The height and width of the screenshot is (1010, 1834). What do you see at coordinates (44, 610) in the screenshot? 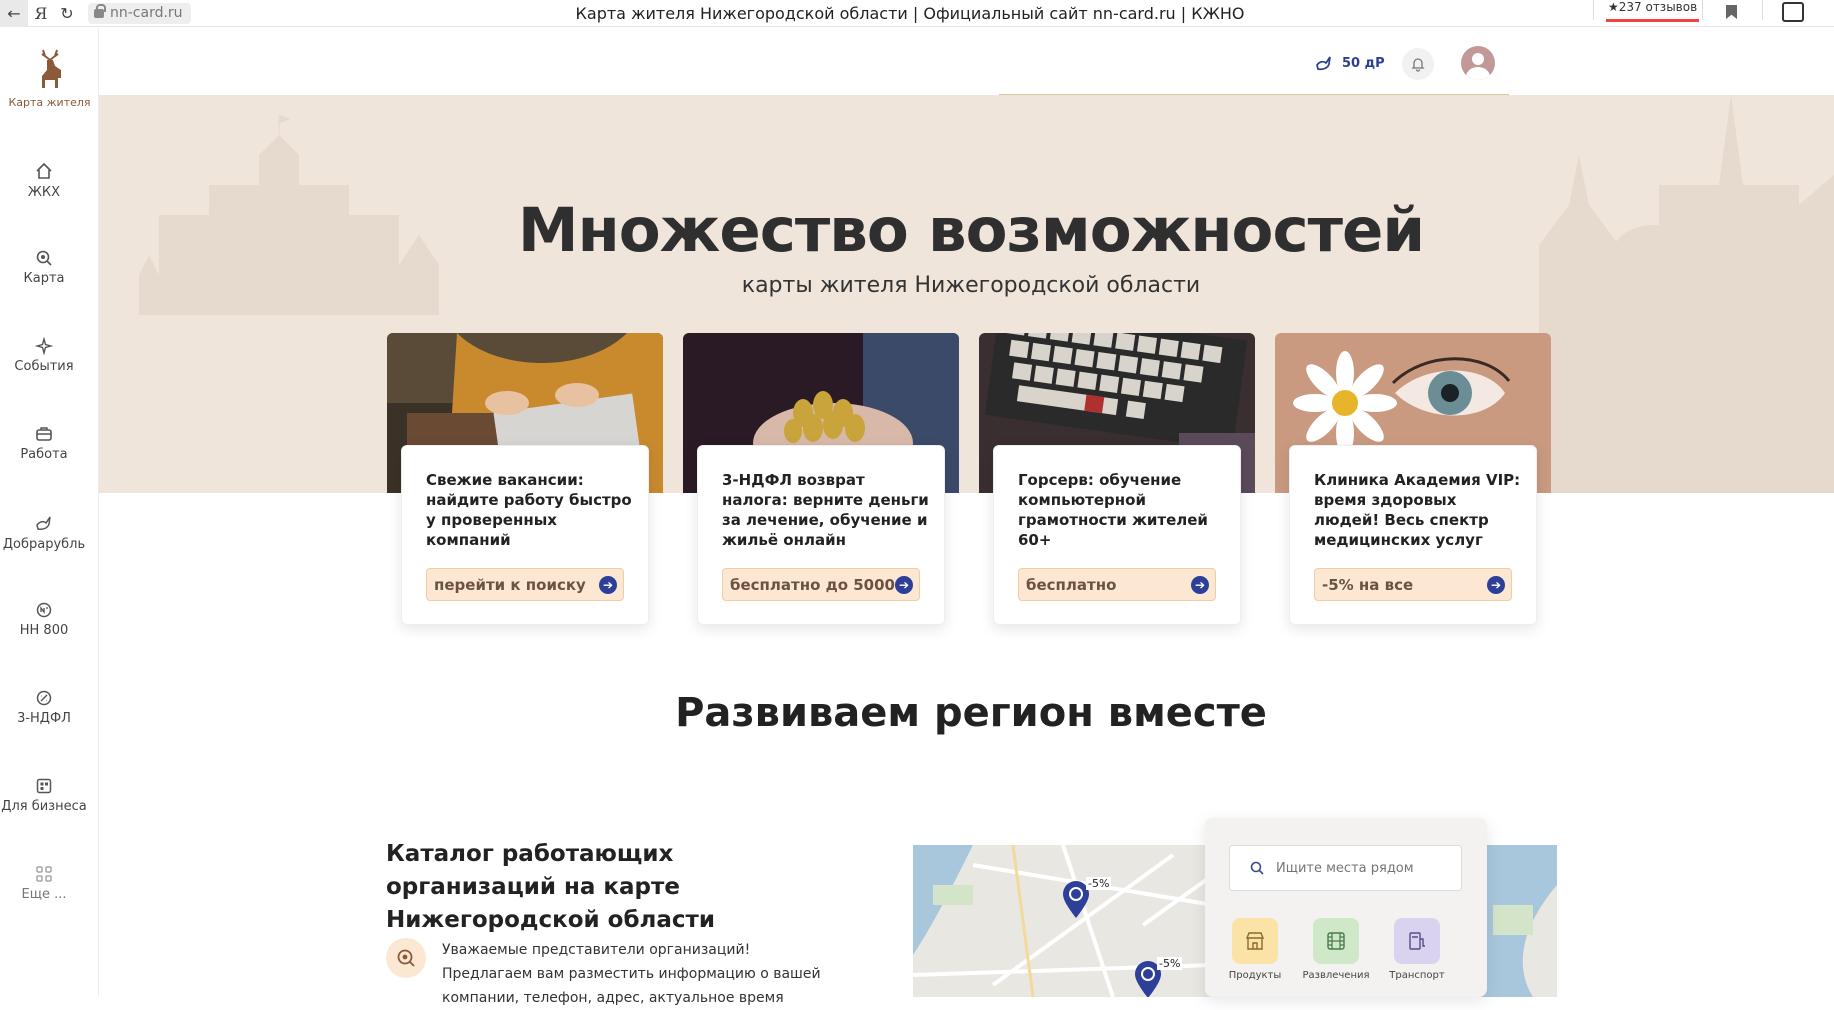
I see `nn800-icon` at bounding box center [44, 610].